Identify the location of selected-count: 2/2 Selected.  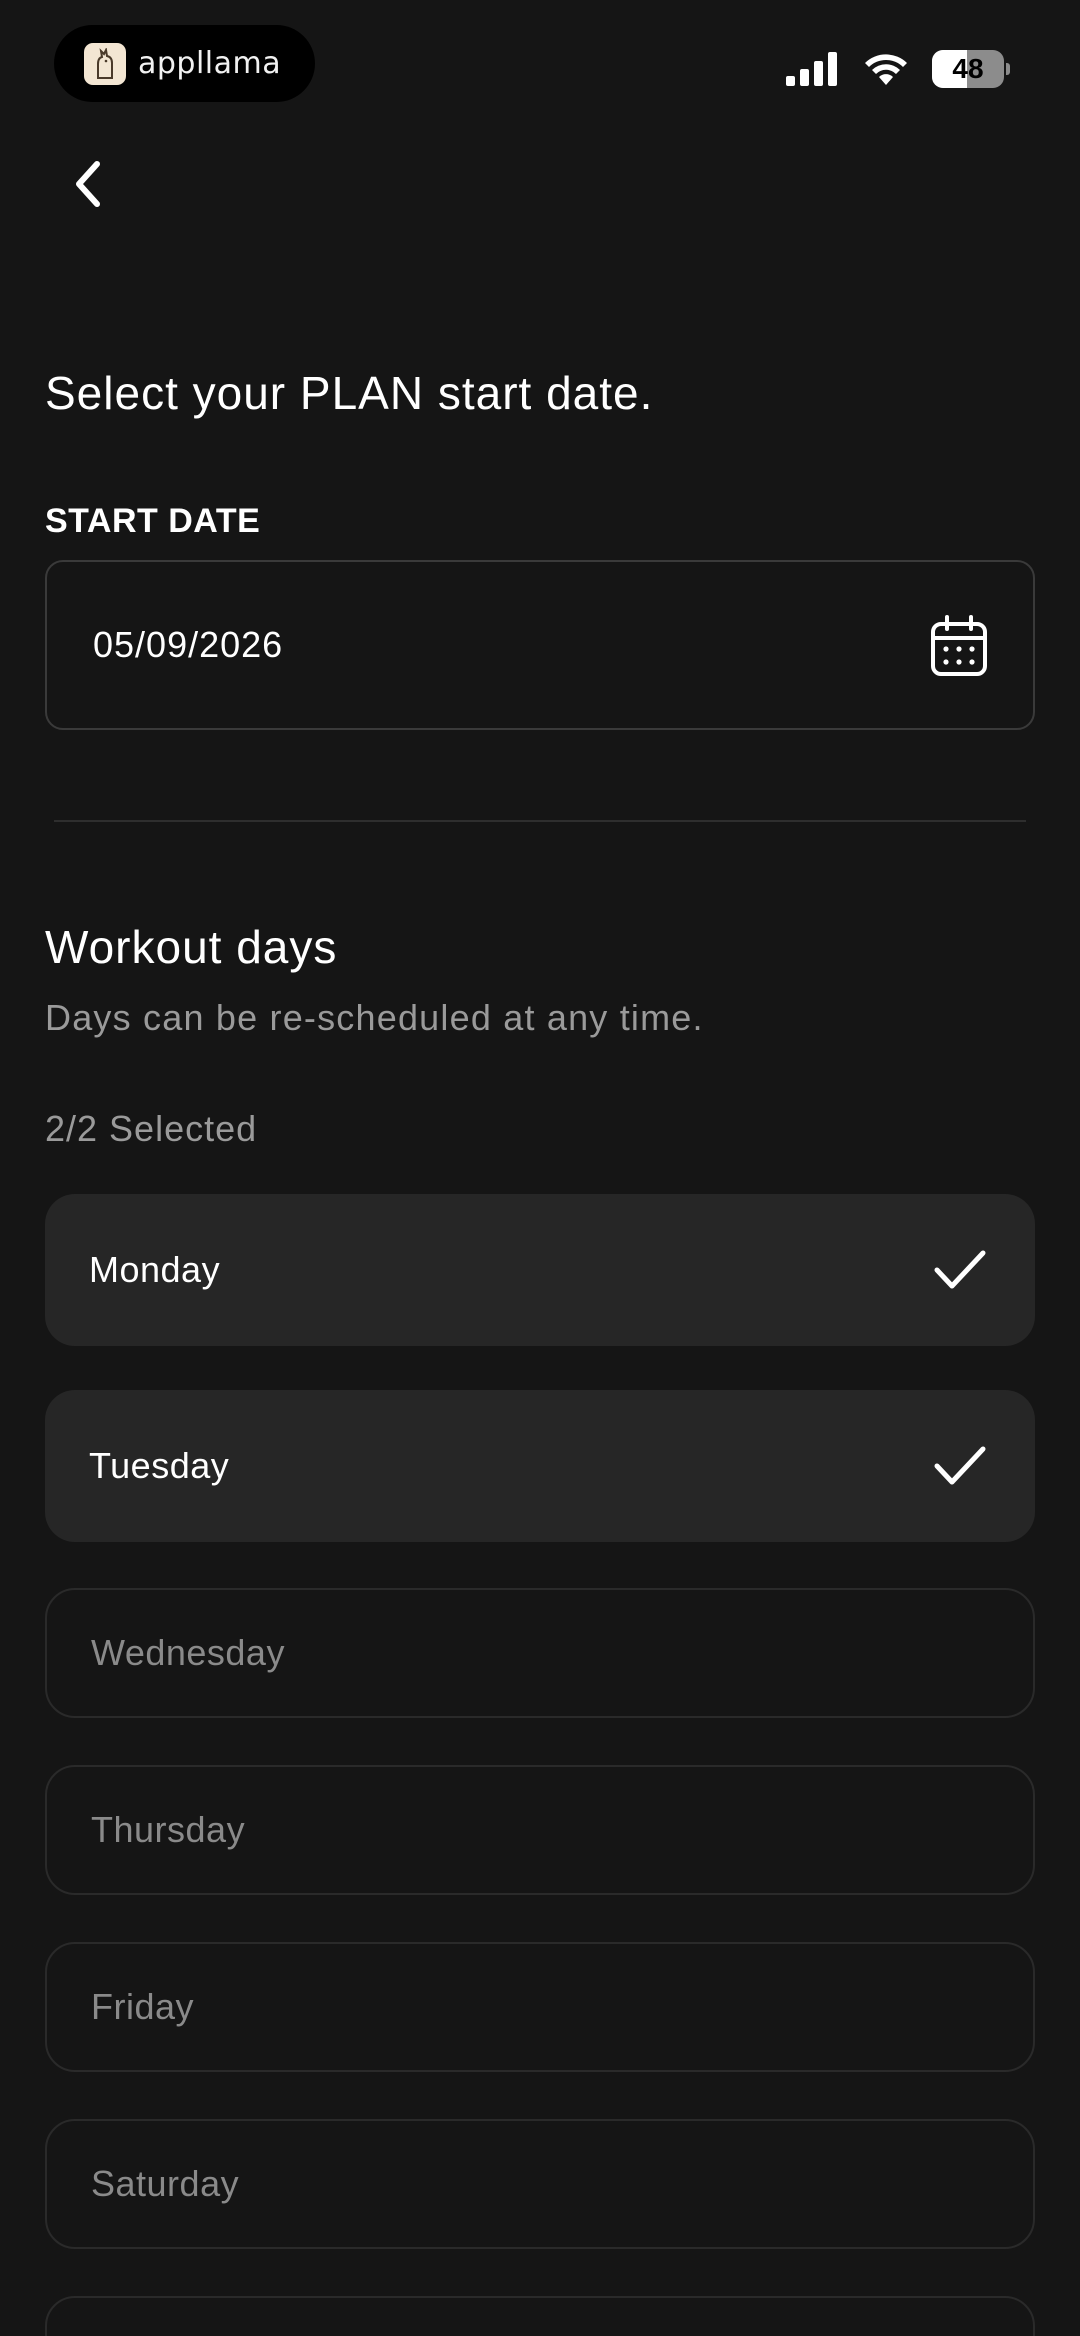
(151, 1128).